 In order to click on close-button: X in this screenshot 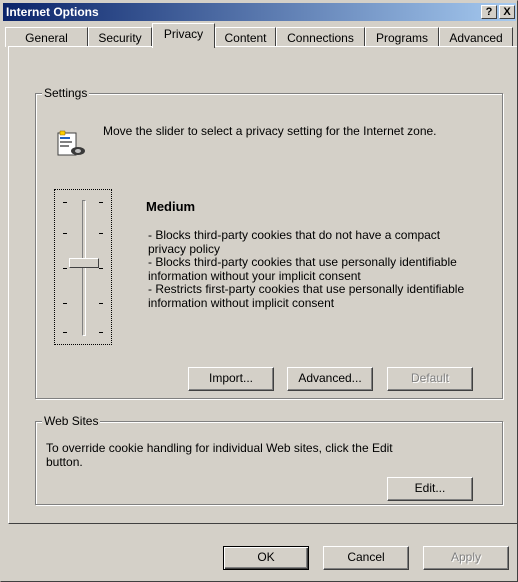, I will do `click(507, 12)`.